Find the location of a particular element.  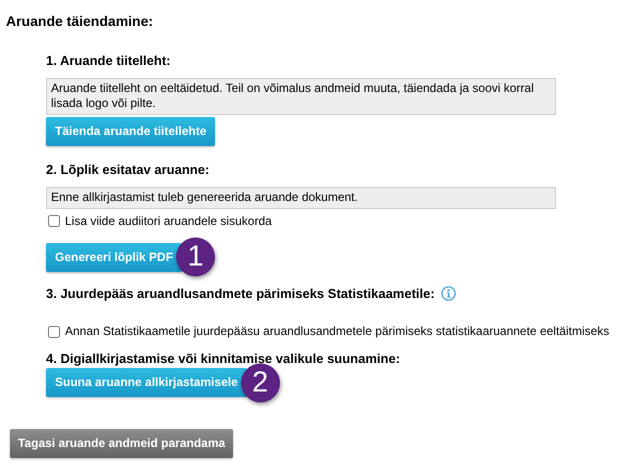

action-button: Genereeri lõplik PDF is located at coordinates (114, 257).